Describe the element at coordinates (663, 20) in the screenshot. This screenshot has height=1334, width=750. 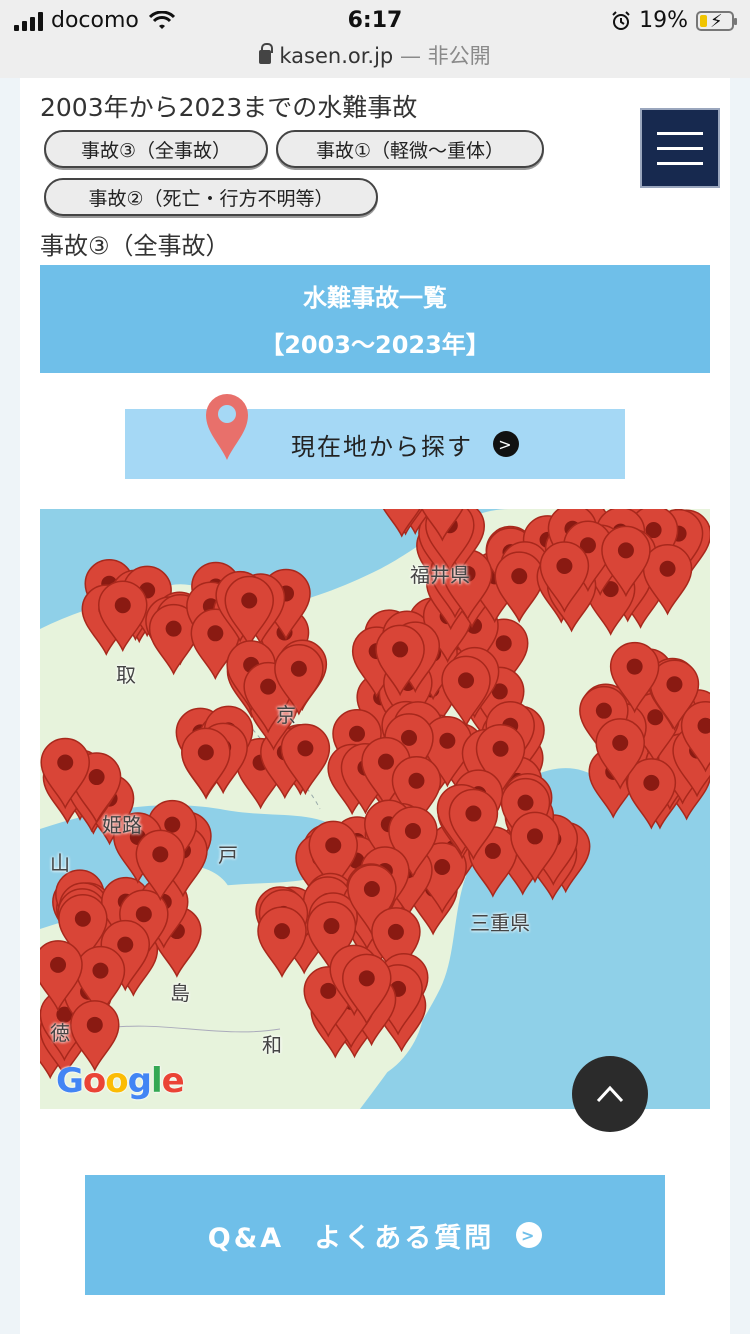
I see `battery-percent: 19%` at that location.